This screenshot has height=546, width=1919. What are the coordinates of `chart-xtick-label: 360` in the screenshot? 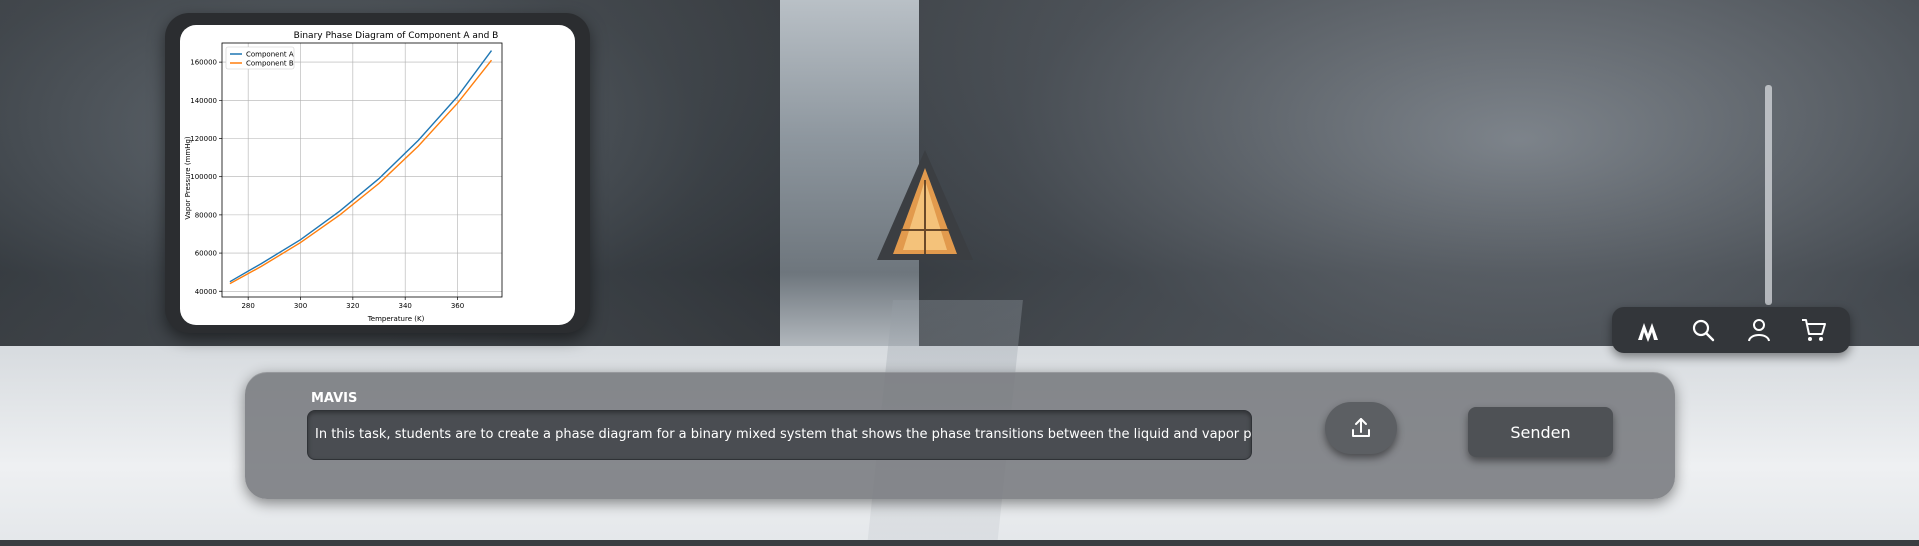 It's located at (457, 306).